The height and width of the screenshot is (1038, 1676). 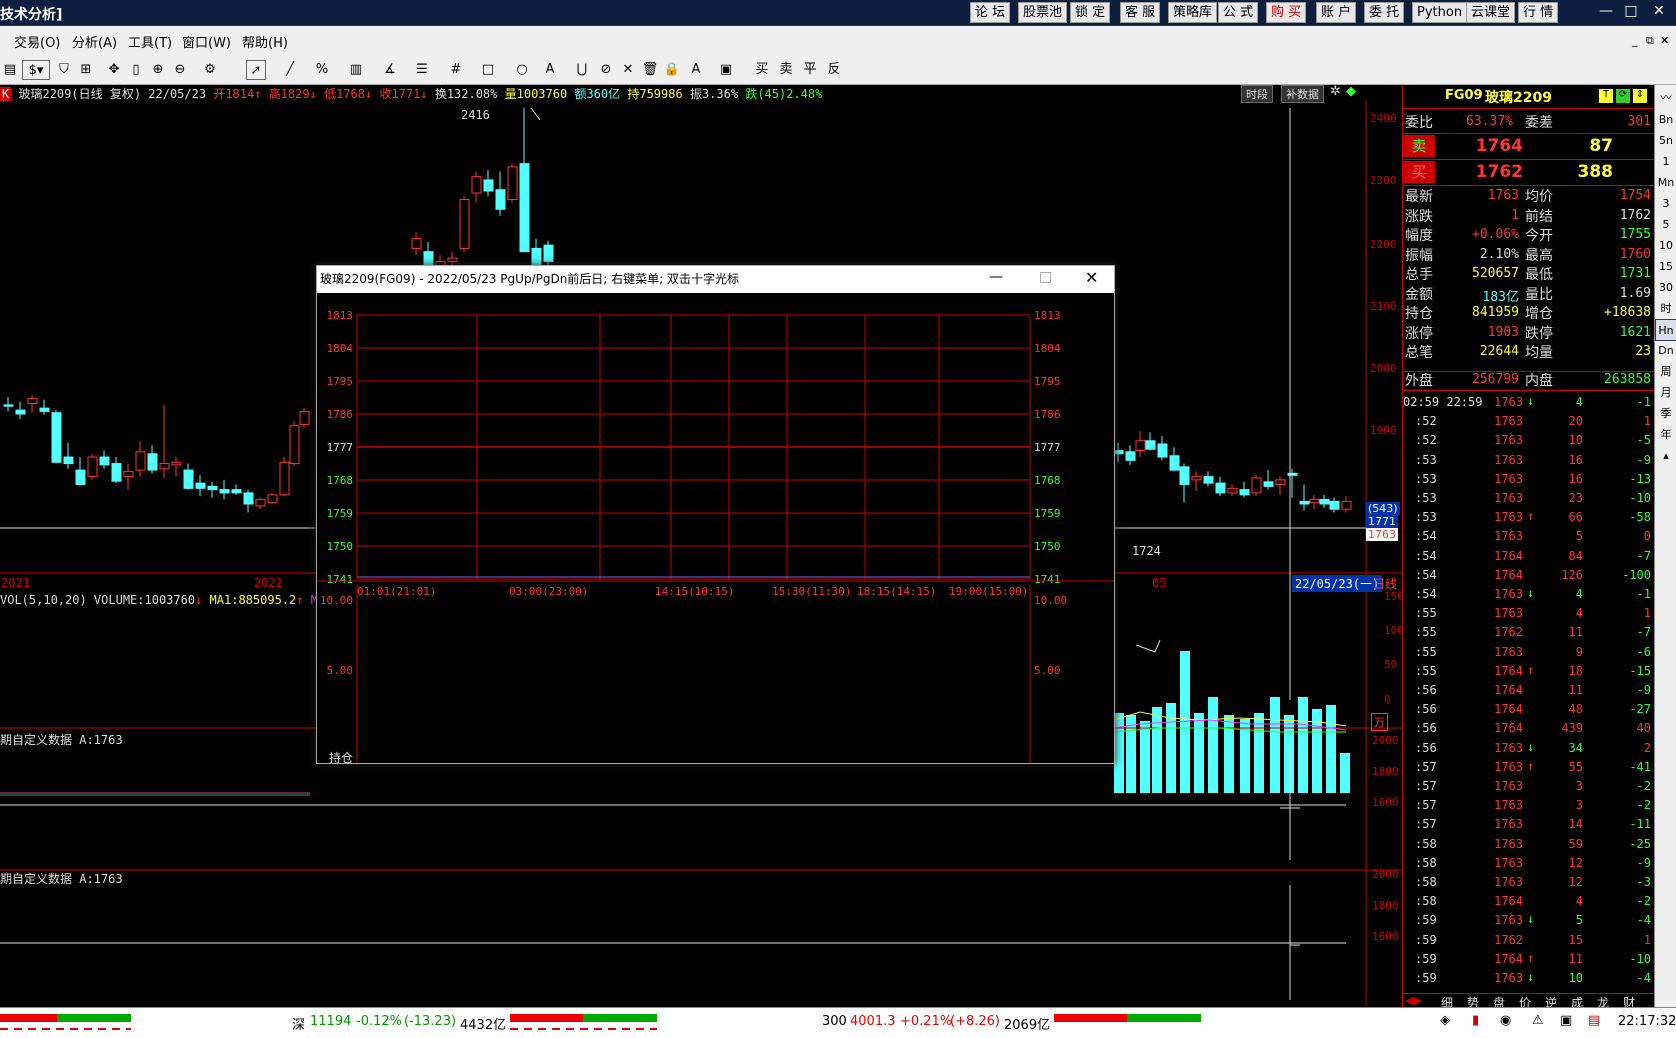 I want to click on sz-index: 11194, so click(x=330, y=1021).